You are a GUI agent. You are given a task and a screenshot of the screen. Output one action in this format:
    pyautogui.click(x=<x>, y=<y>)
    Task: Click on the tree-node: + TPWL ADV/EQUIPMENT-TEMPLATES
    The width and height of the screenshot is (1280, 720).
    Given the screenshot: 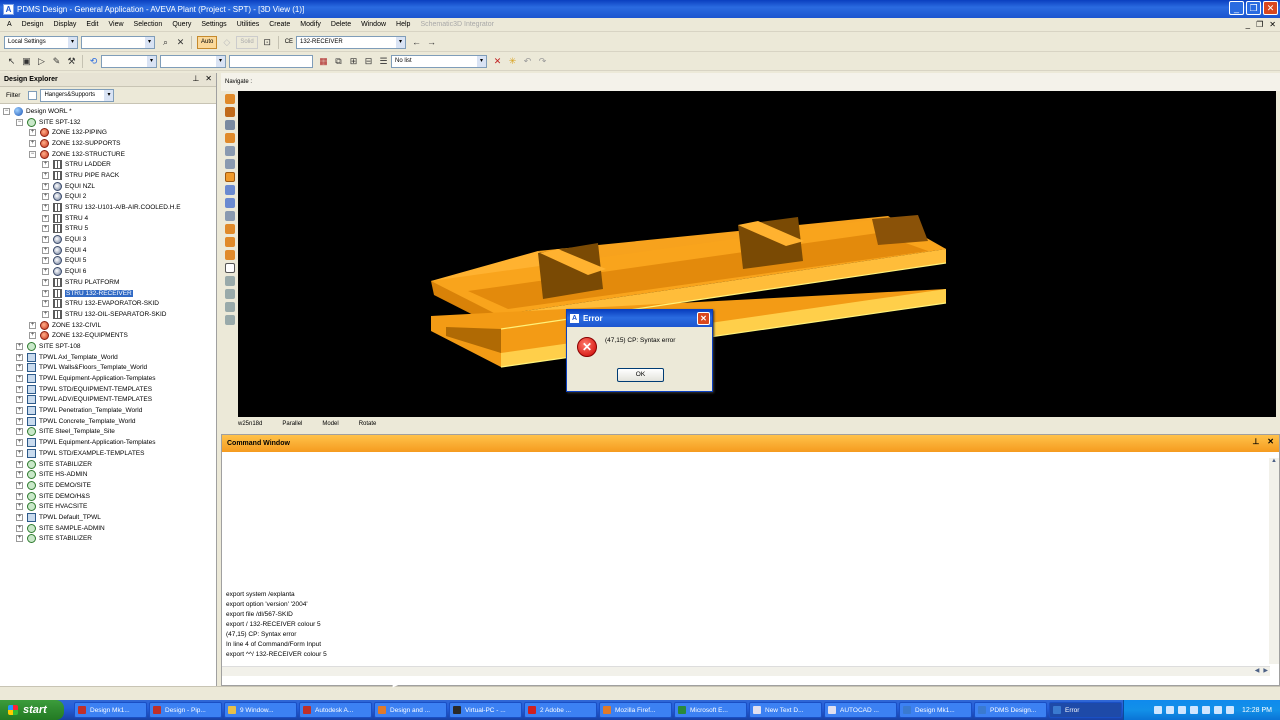 What is the action you would take?
    pyautogui.click(x=108, y=400)
    